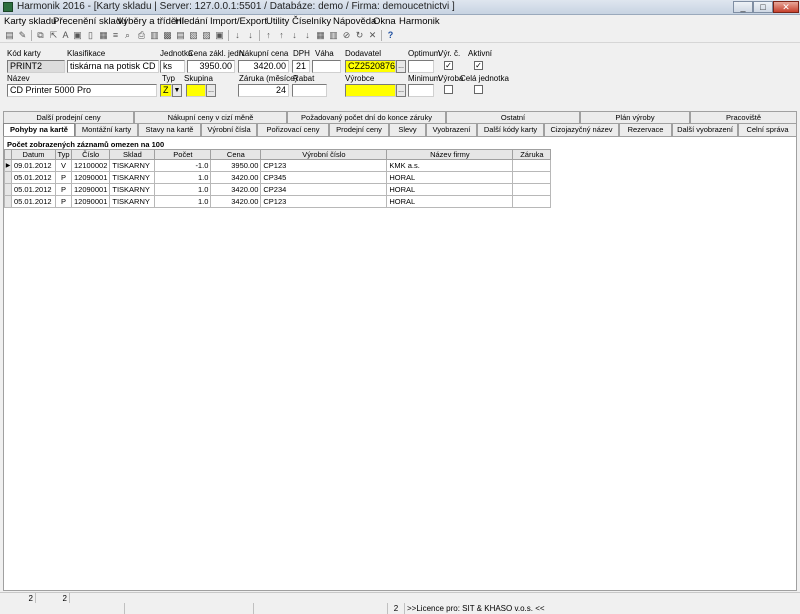 This screenshot has height=614, width=800. I want to click on refresh-icon: ↻, so click(359, 35).